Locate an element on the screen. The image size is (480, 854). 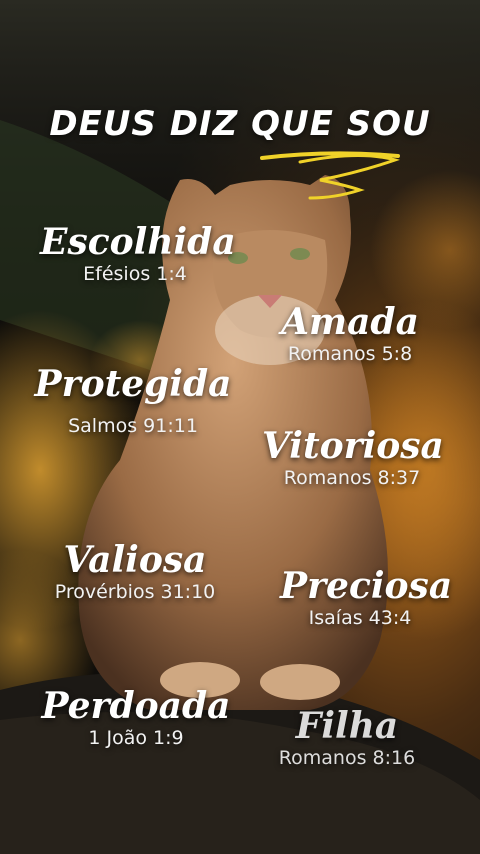
item-reference: 1 João 1:9 is located at coordinates (136, 738).